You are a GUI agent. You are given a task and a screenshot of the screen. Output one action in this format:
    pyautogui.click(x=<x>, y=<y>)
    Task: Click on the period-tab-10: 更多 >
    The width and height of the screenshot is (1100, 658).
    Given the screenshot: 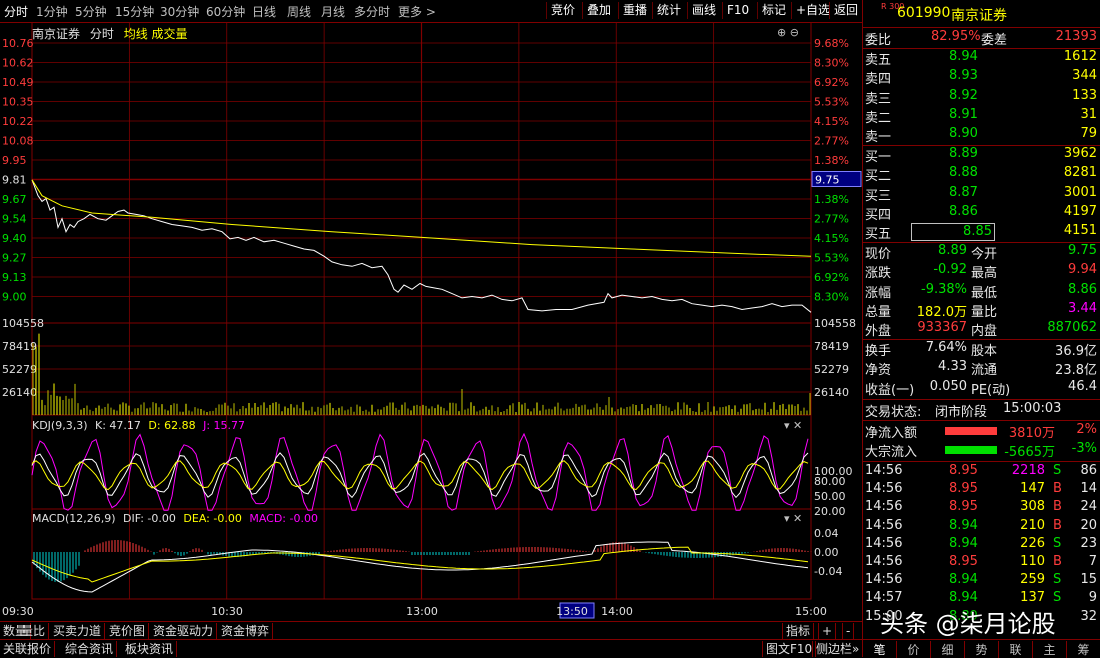 What is the action you would take?
    pyautogui.click(x=417, y=11)
    